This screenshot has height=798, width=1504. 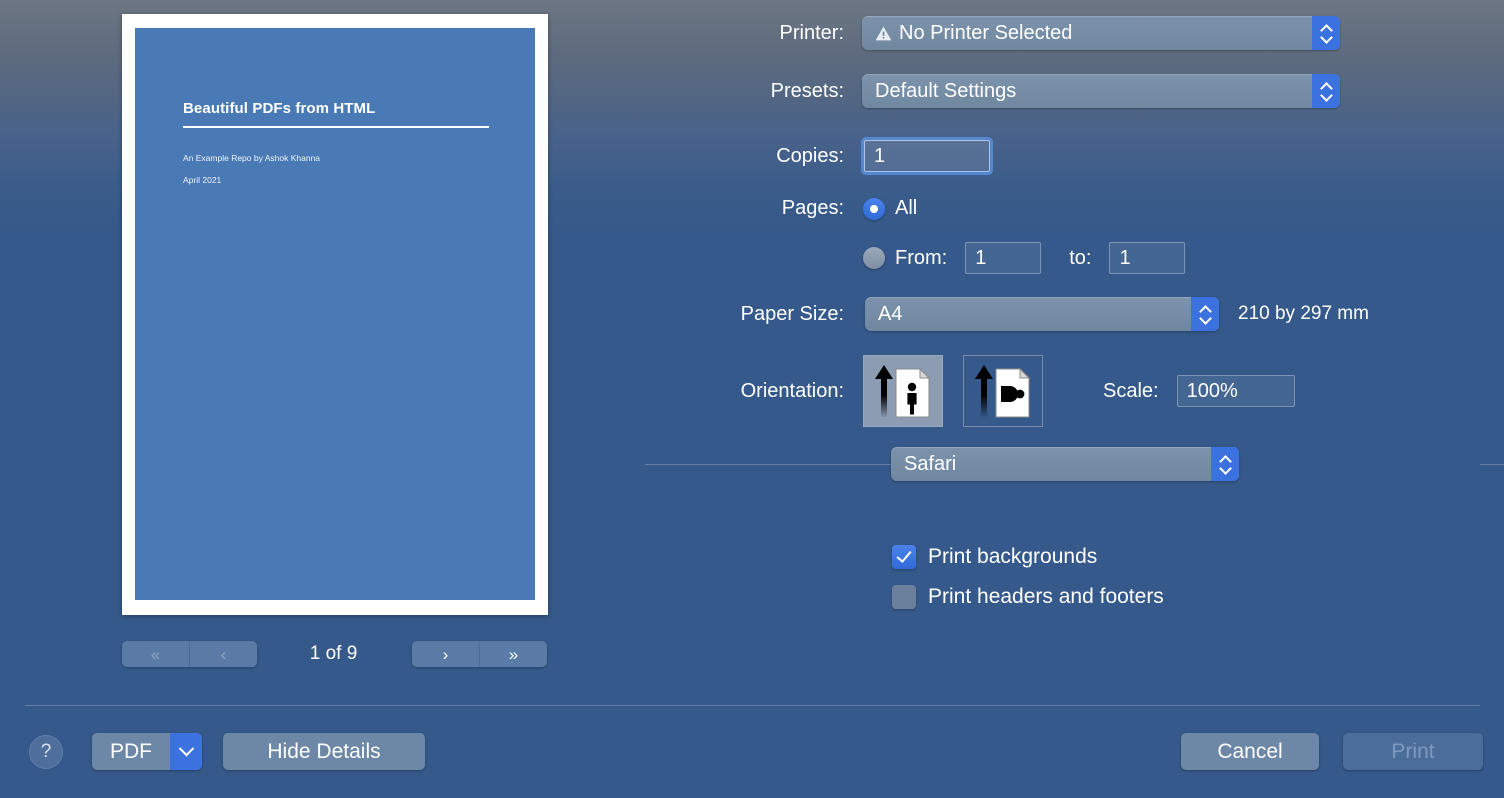 I want to click on paper-size-popup-button: A4, so click(x=1042, y=314).